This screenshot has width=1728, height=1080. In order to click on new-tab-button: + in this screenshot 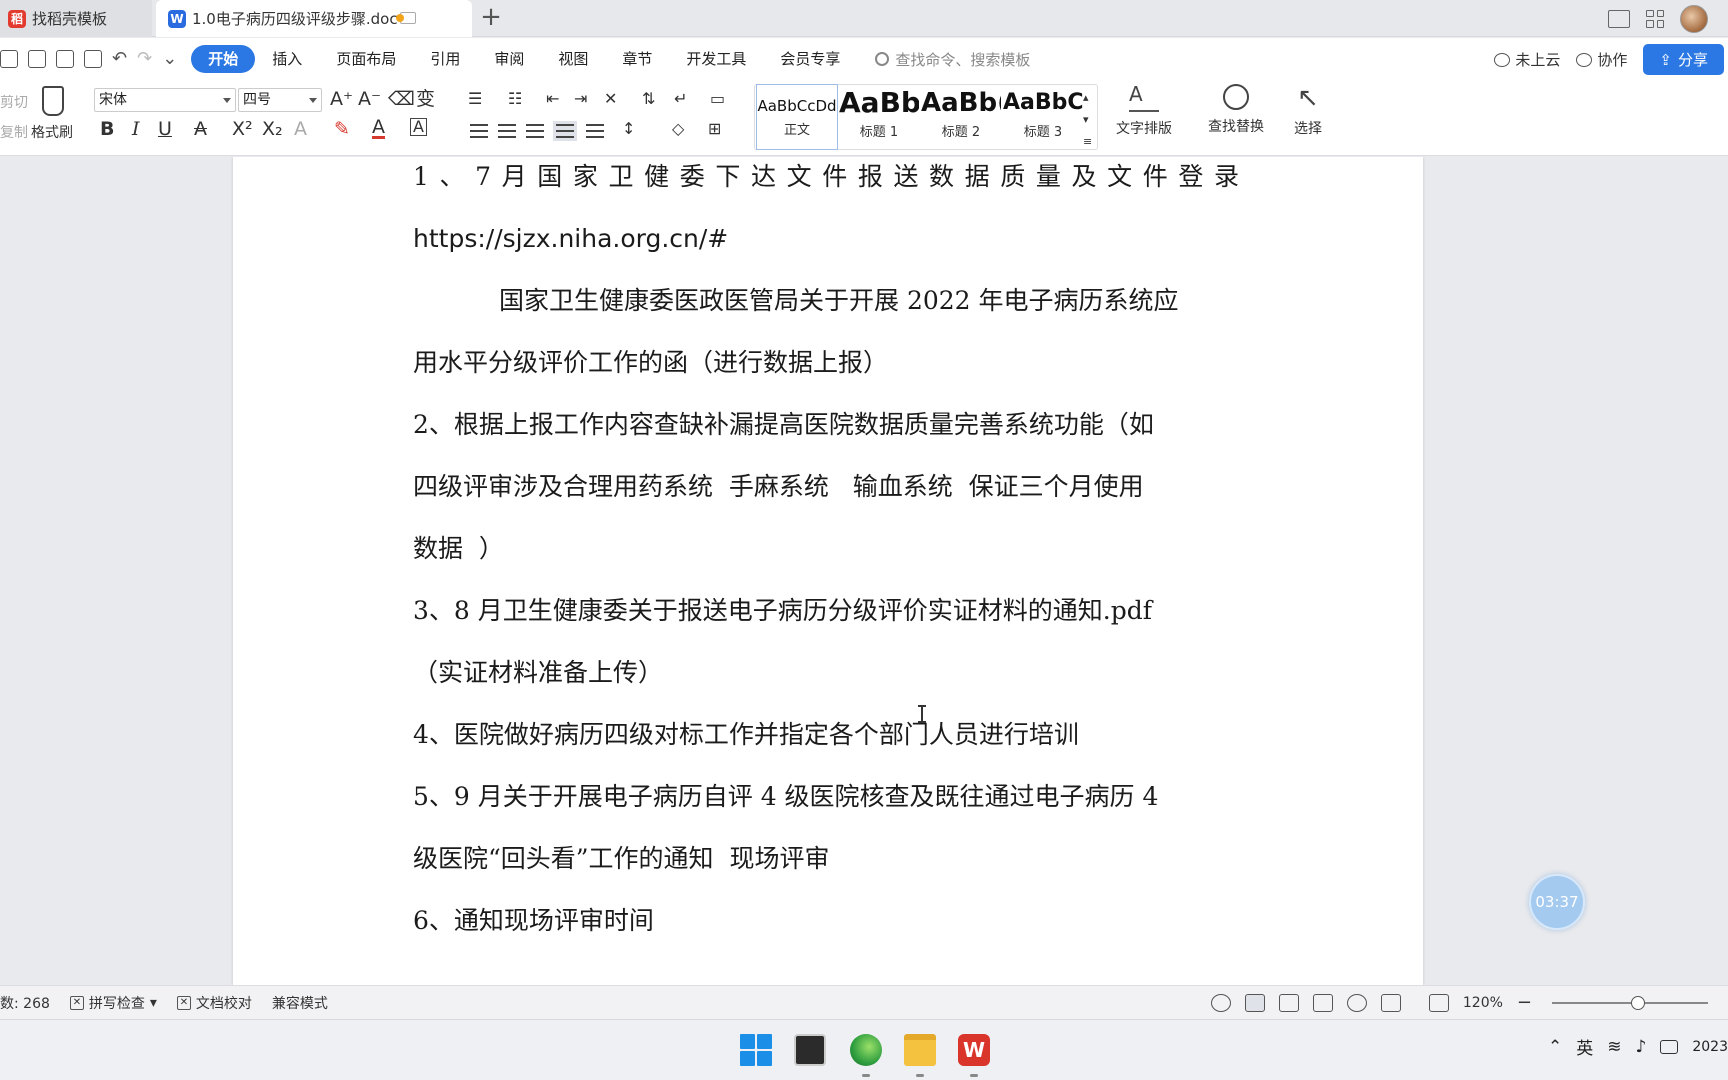, I will do `click(491, 17)`.